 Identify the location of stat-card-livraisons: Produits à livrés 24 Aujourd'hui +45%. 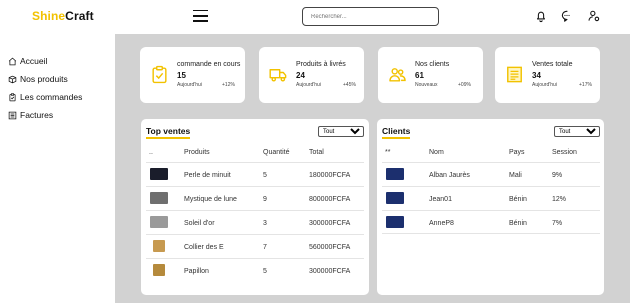
(311, 75).